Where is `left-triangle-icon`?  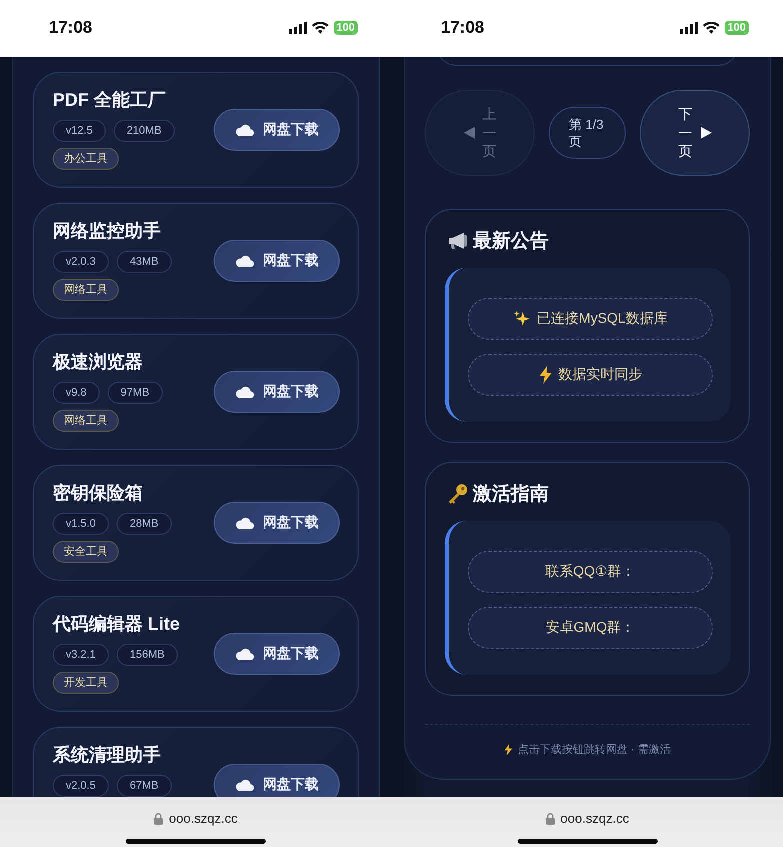
left-triangle-icon is located at coordinates (469, 133).